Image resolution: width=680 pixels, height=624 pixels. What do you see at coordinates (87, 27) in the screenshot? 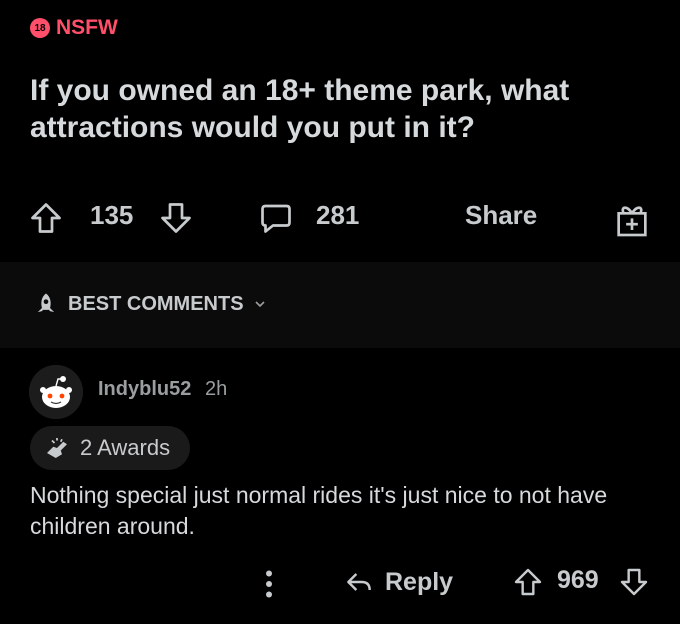
I see `nsfw-label: NSFW` at bounding box center [87, 27].